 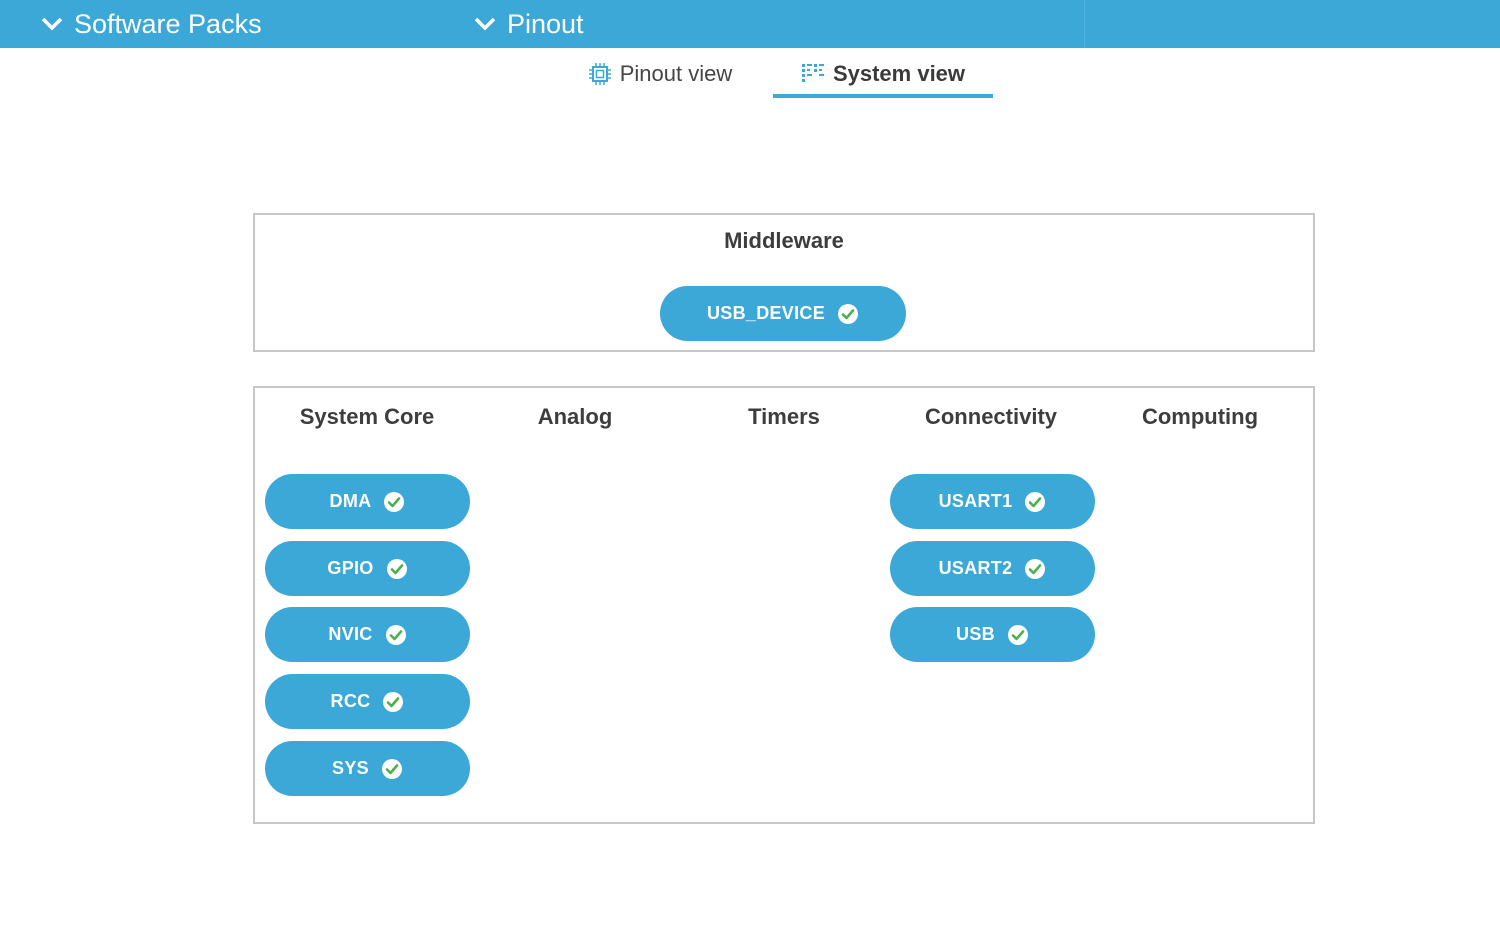 What do you see at coordinates (350, 568) in the screenshot?
I see `pill-label: GPIO` at bounding box center [350, 568].